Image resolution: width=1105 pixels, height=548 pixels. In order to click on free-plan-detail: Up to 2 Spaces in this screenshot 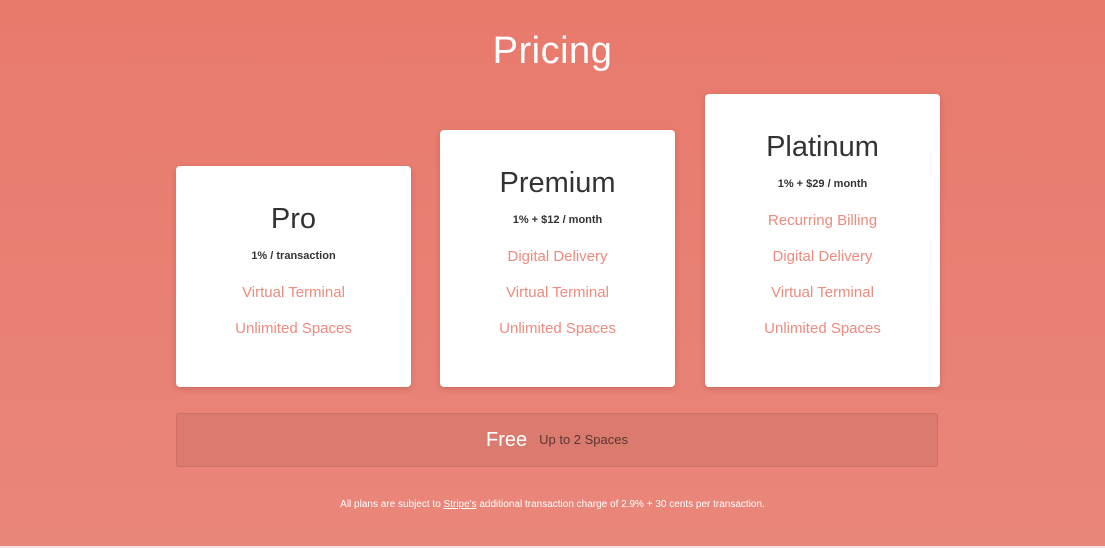, I will do `click(583, 439)`.